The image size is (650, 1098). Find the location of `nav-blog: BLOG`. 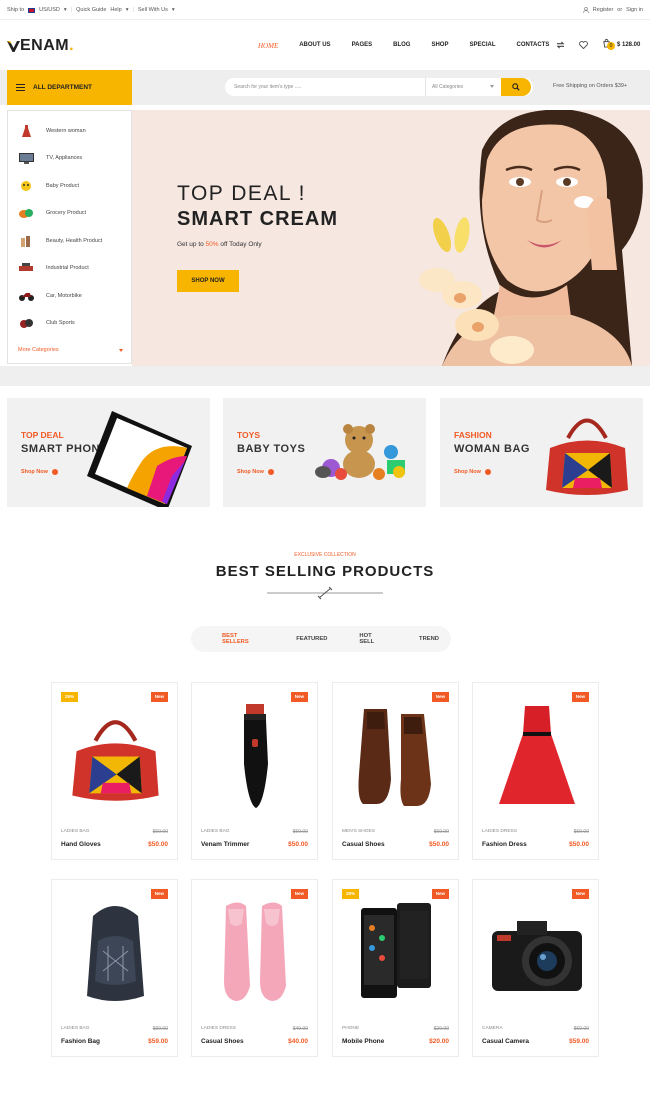

nav-blog: BLOG is located at coordinates (401, 46).